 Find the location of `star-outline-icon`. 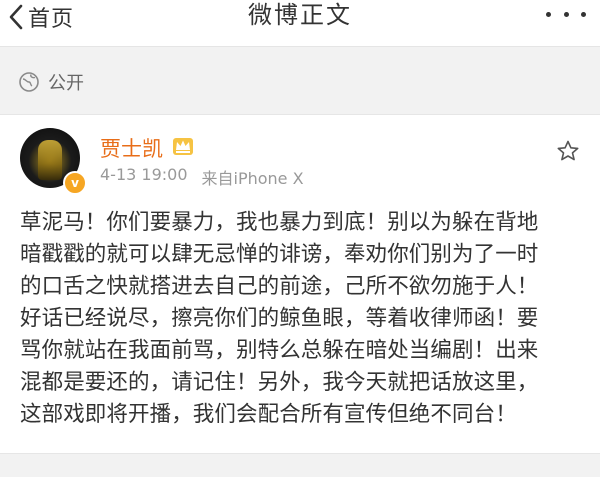

star-outline-icon is located at coordinates (568, 151).